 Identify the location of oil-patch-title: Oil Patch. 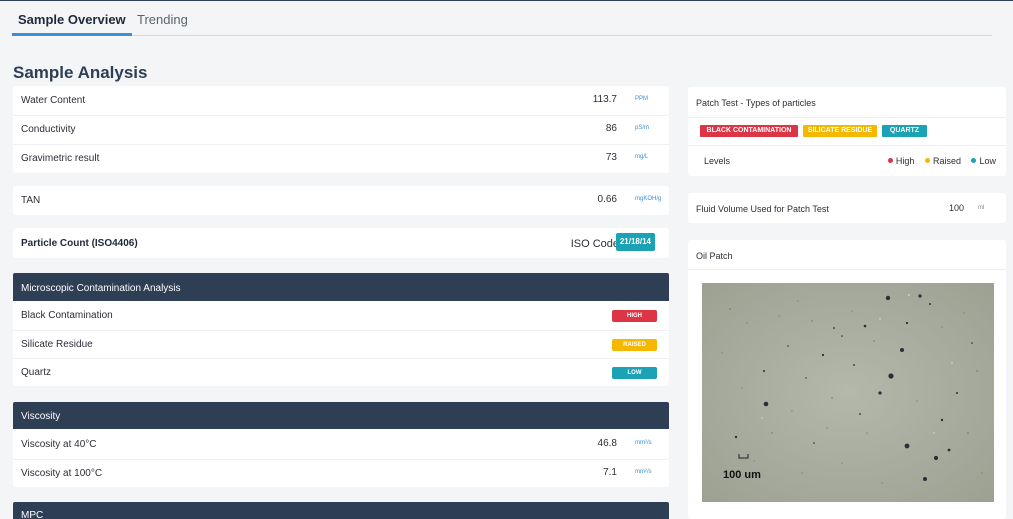
(714, 256).